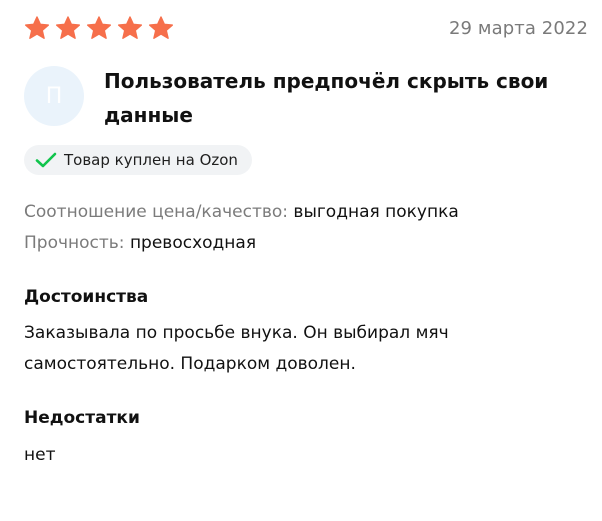 This screenshot has height=521, width=602. Describe the element at coordinates (86, 297) in the screenshot. I see `pros-title: Достоинства` at that location.